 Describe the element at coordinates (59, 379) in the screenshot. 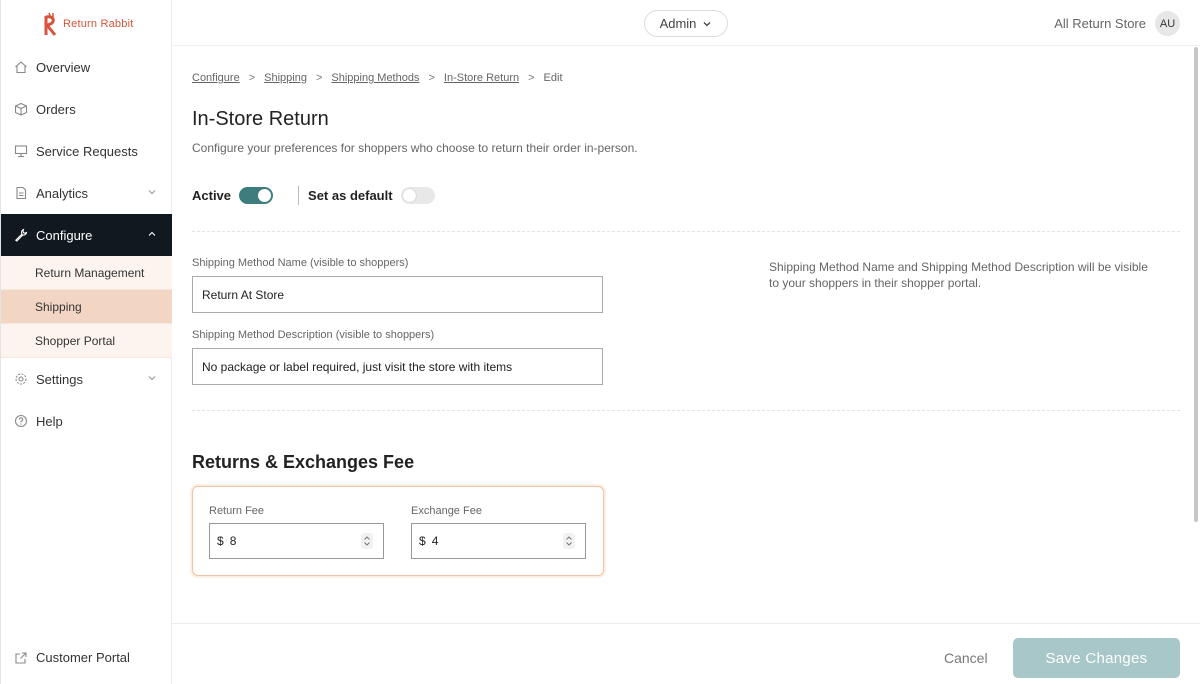

I see `sidebar-item-label: Settings` at that location.